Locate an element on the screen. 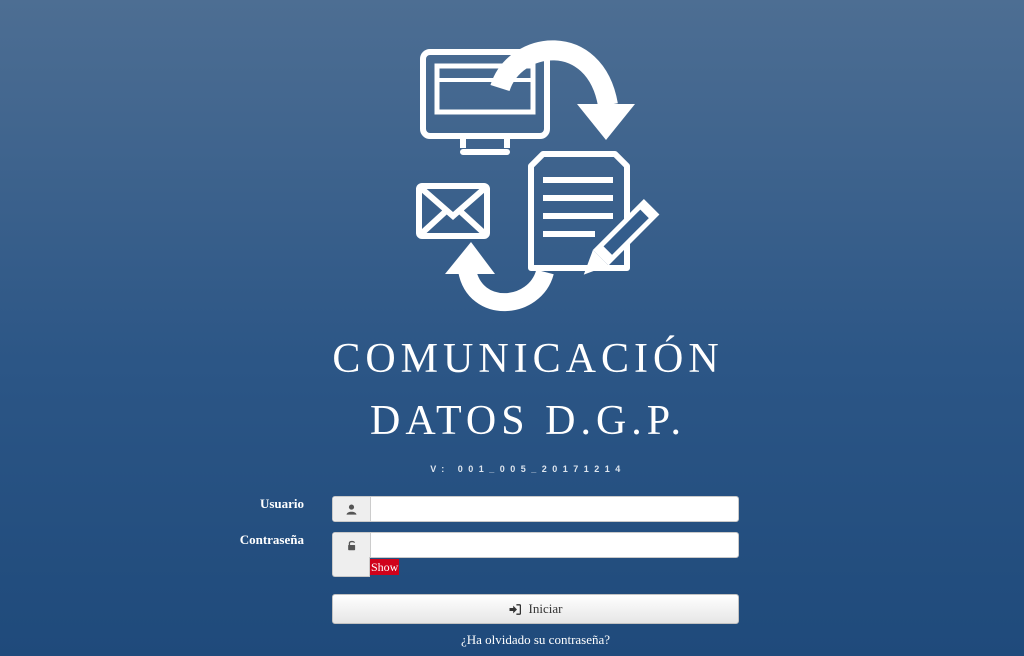 The width and height of the screenshot is (1024, 656). sign-in-icon is located at coordinates (515, 609).